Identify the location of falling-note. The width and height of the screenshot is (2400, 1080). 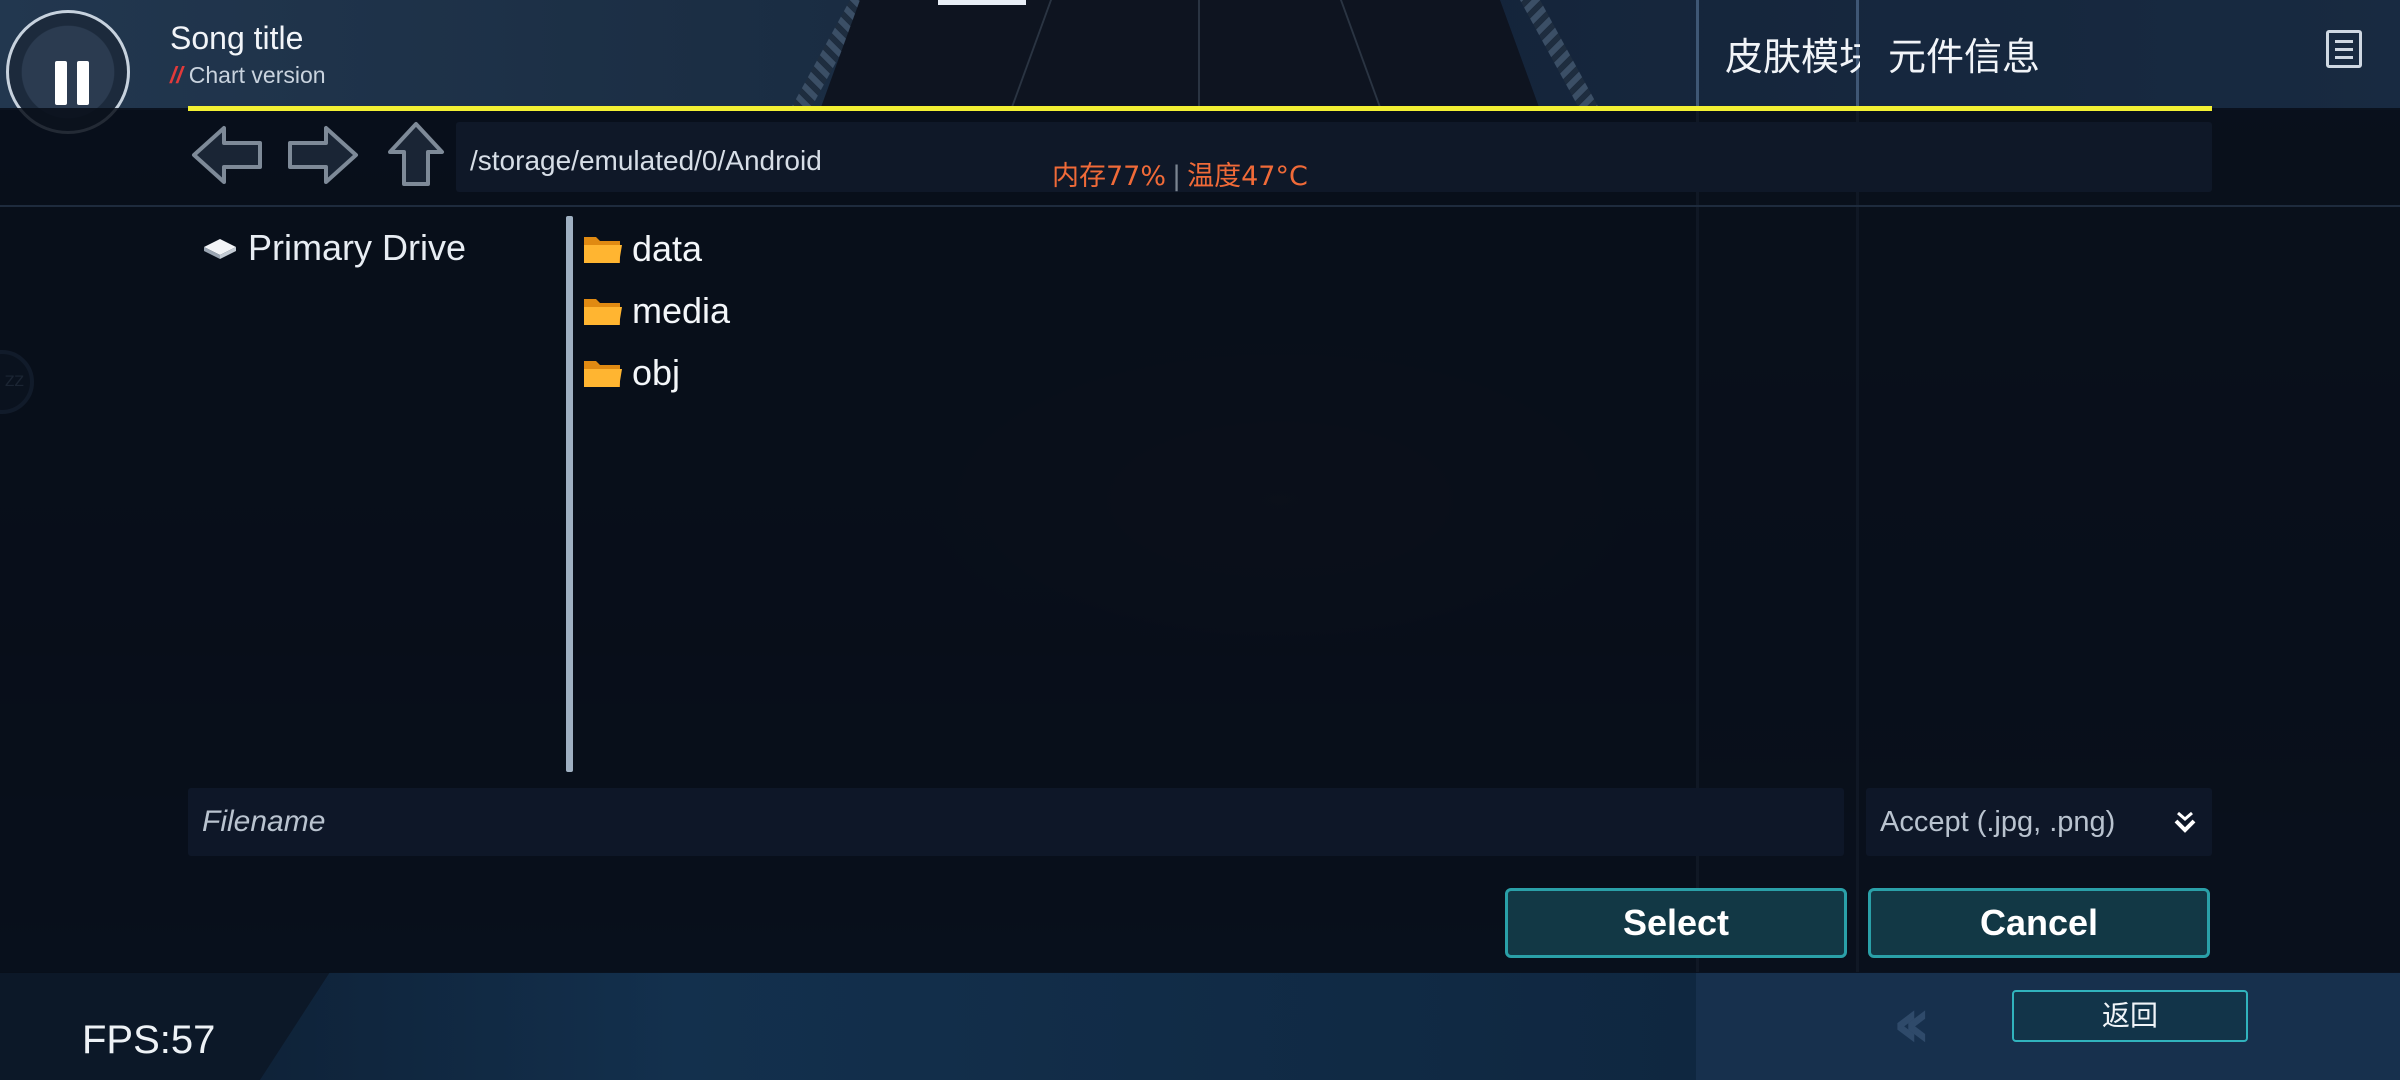
(982, 2).